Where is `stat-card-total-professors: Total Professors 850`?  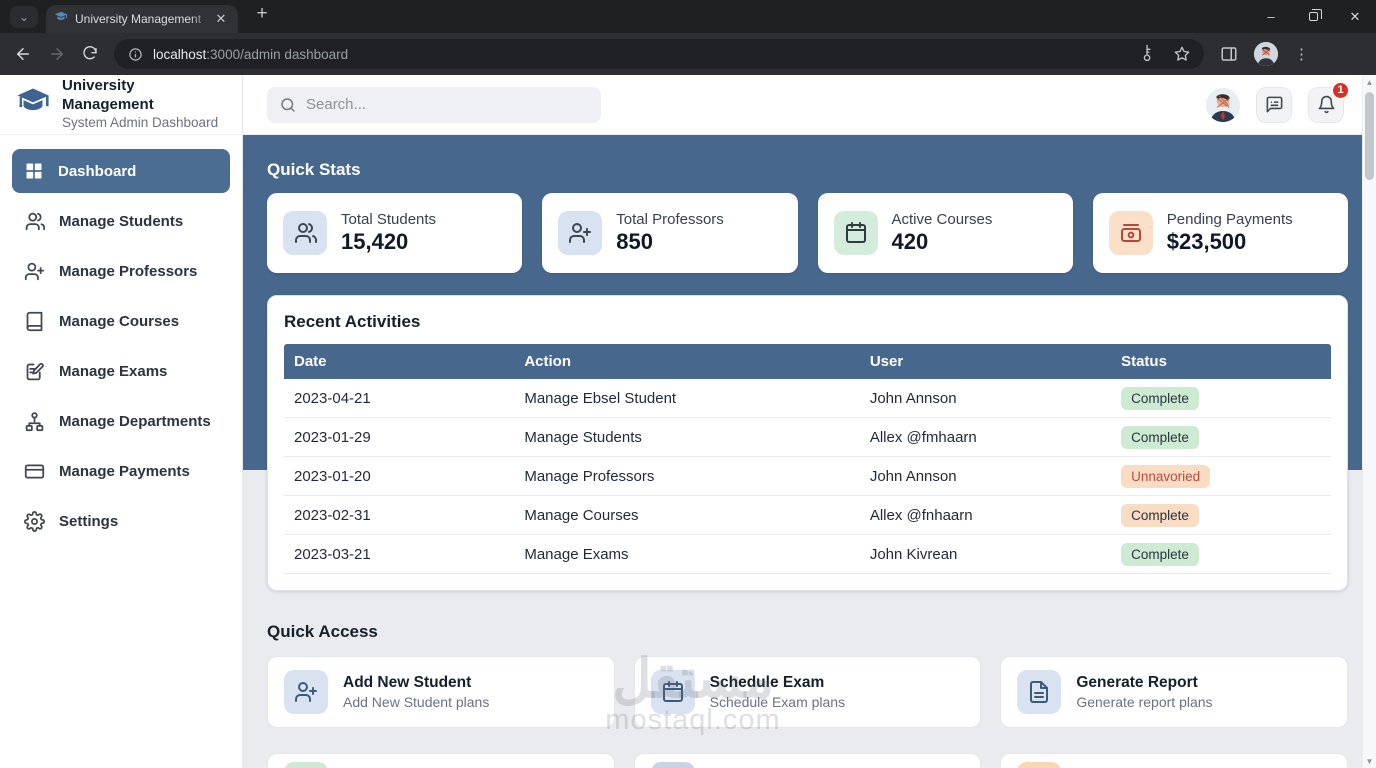 stat-card-total-professors: Total Professors 850 is located at coordinates (670, 233).